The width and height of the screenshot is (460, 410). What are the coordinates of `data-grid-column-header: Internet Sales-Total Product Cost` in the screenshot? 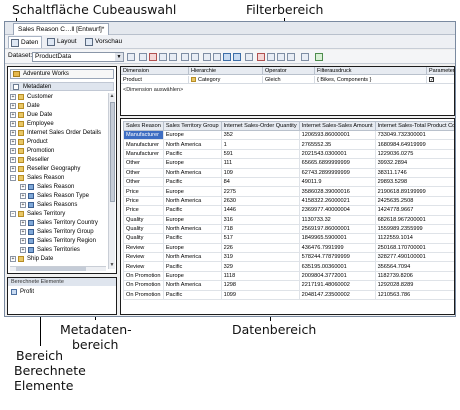 It's located at (414, 126).